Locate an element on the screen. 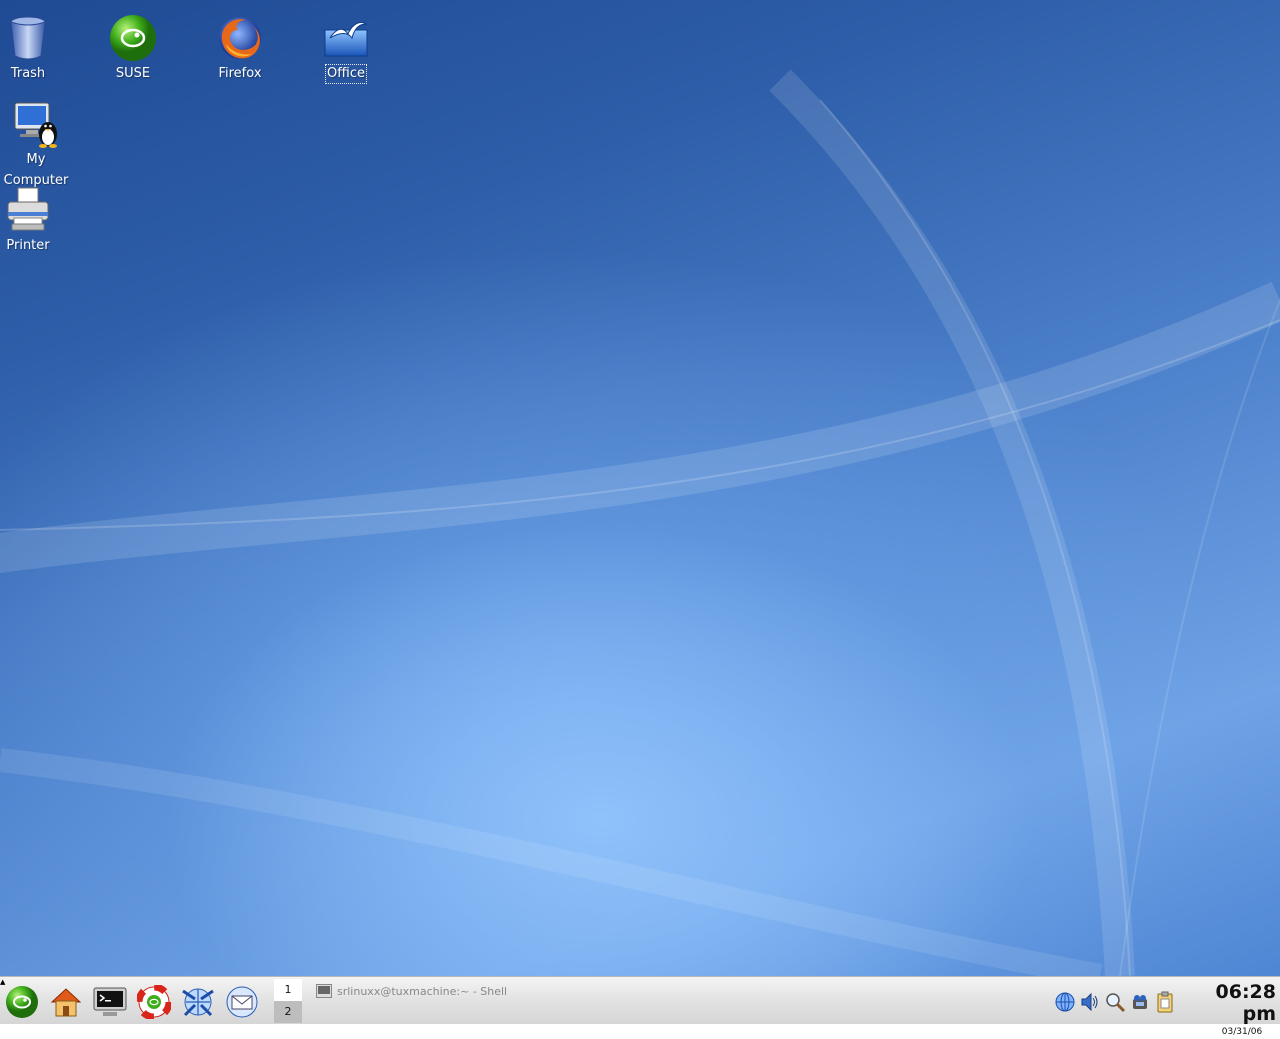  desktop-icon-my-computer: My Computer is located at coordinates (39, 145).